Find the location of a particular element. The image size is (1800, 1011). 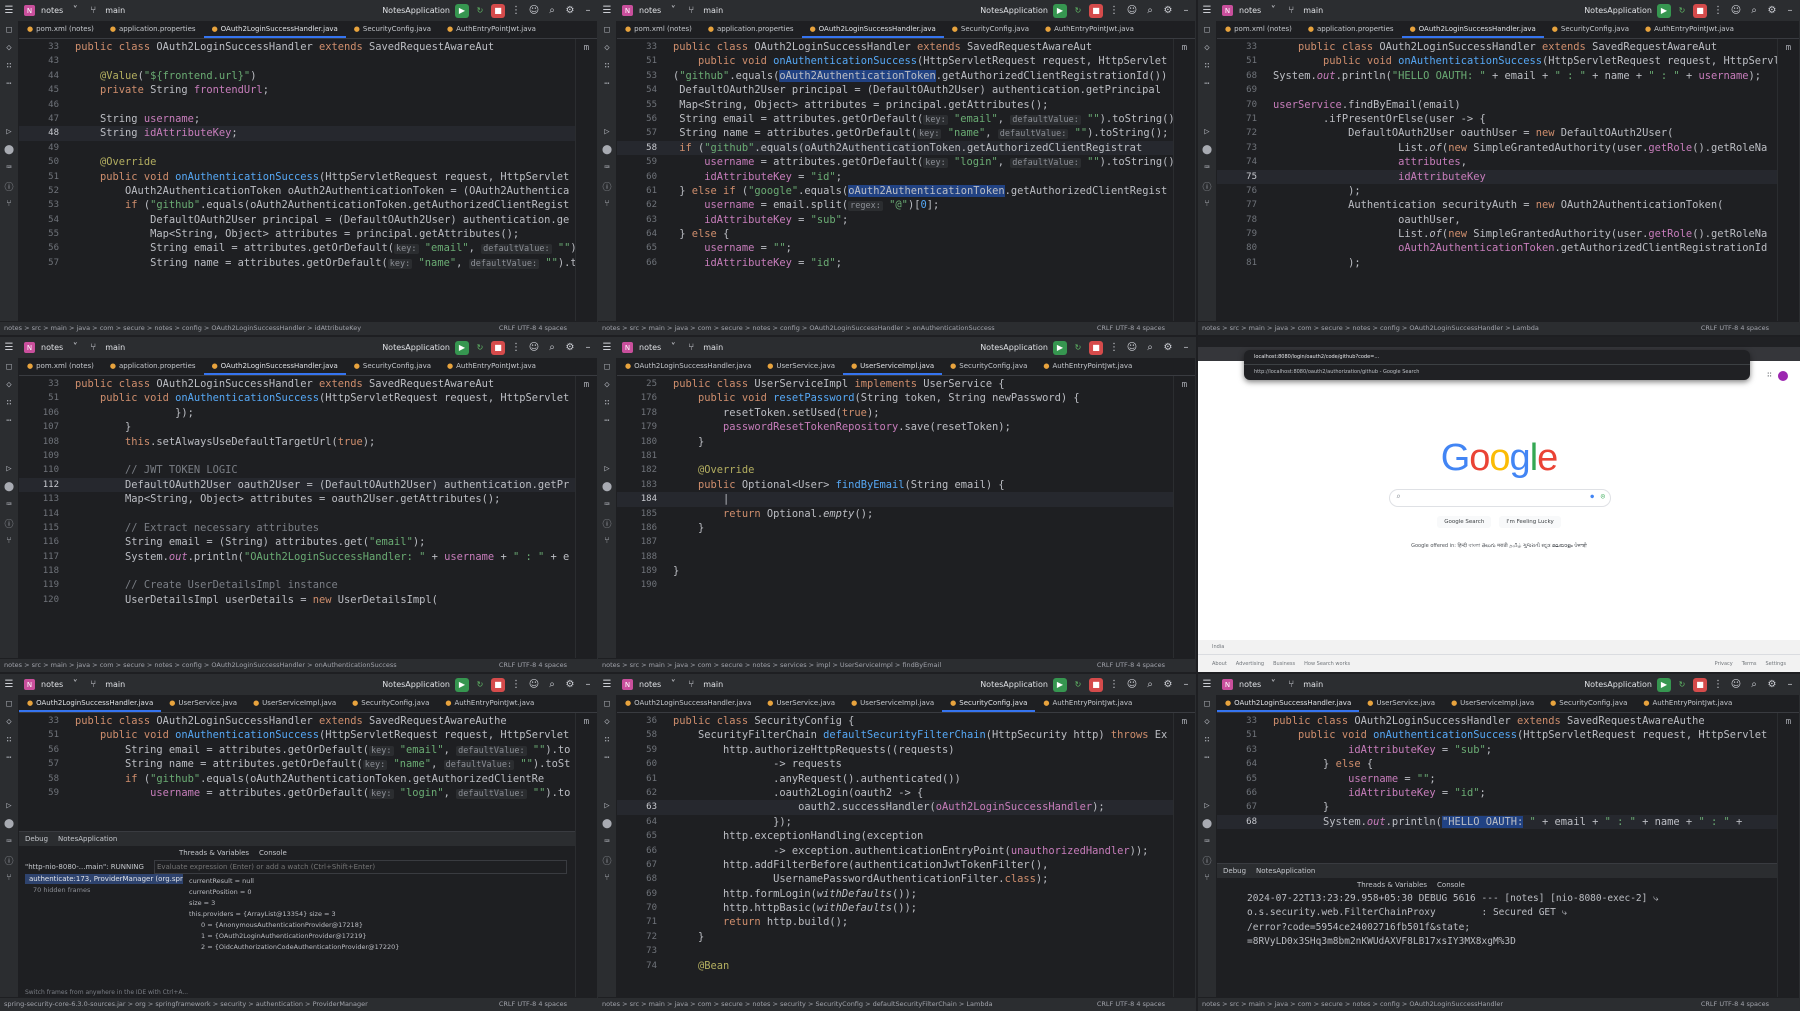

feeling-lucky-button: I'm Feeling Lucky is located at coordinates (1530, 522).